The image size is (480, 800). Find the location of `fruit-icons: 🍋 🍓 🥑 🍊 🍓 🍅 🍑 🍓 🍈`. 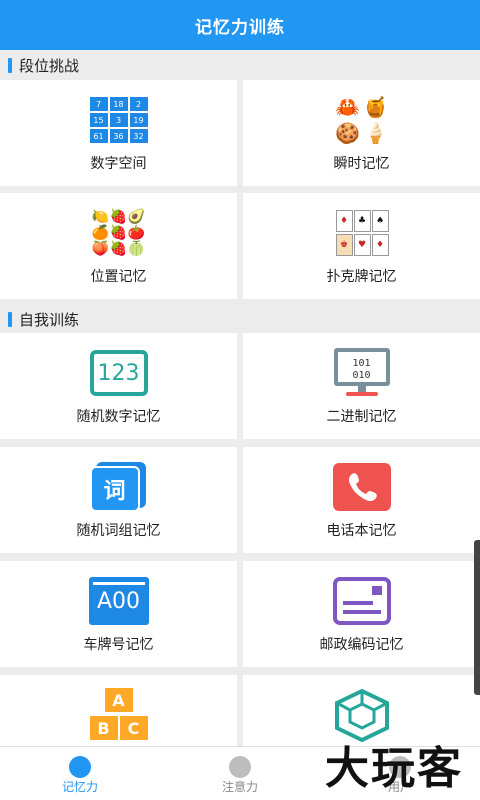

fruit-icons: 🍋 🍓 🥑 🍊 🍓 🍅 🍑 🍓 🍈 is located at coordinates (119, 233).